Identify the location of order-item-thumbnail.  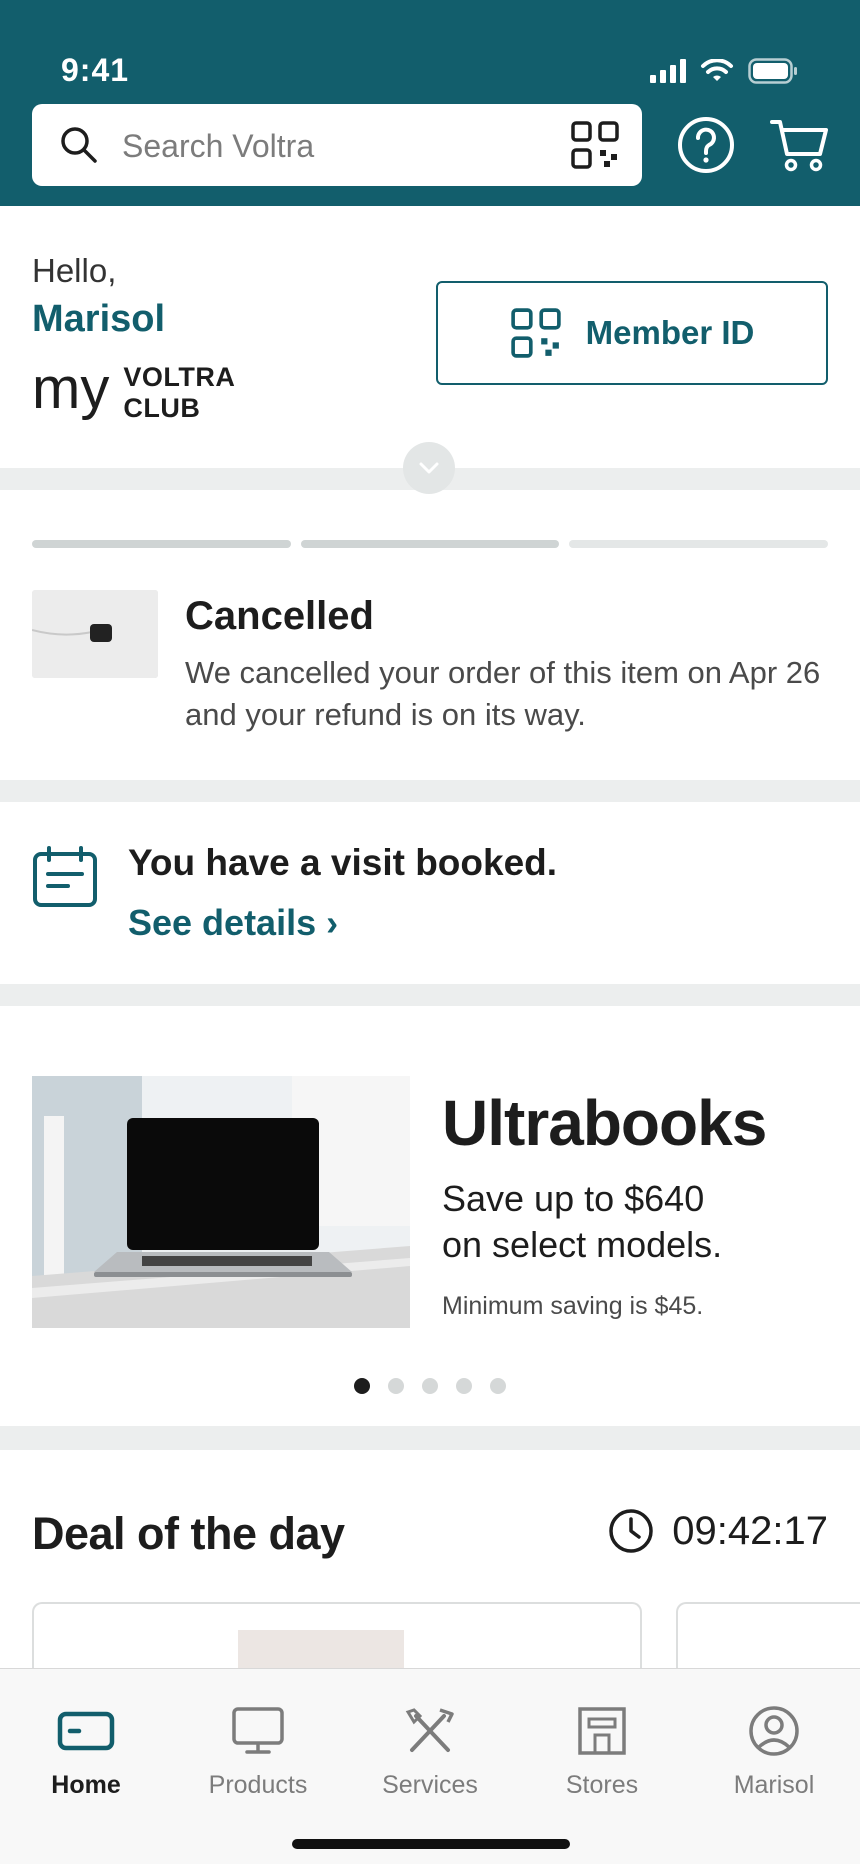
(95, 634).